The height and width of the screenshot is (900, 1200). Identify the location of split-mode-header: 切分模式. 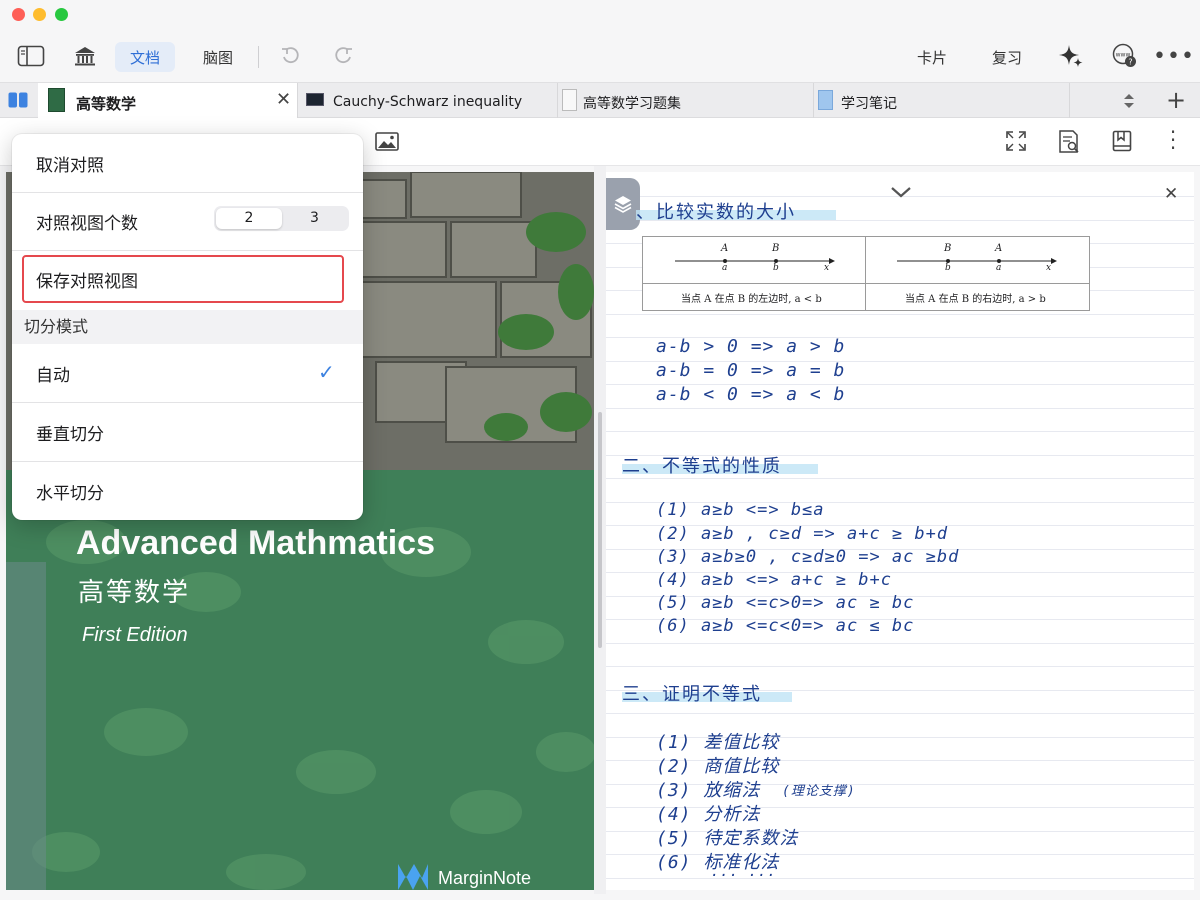
(187, 327).